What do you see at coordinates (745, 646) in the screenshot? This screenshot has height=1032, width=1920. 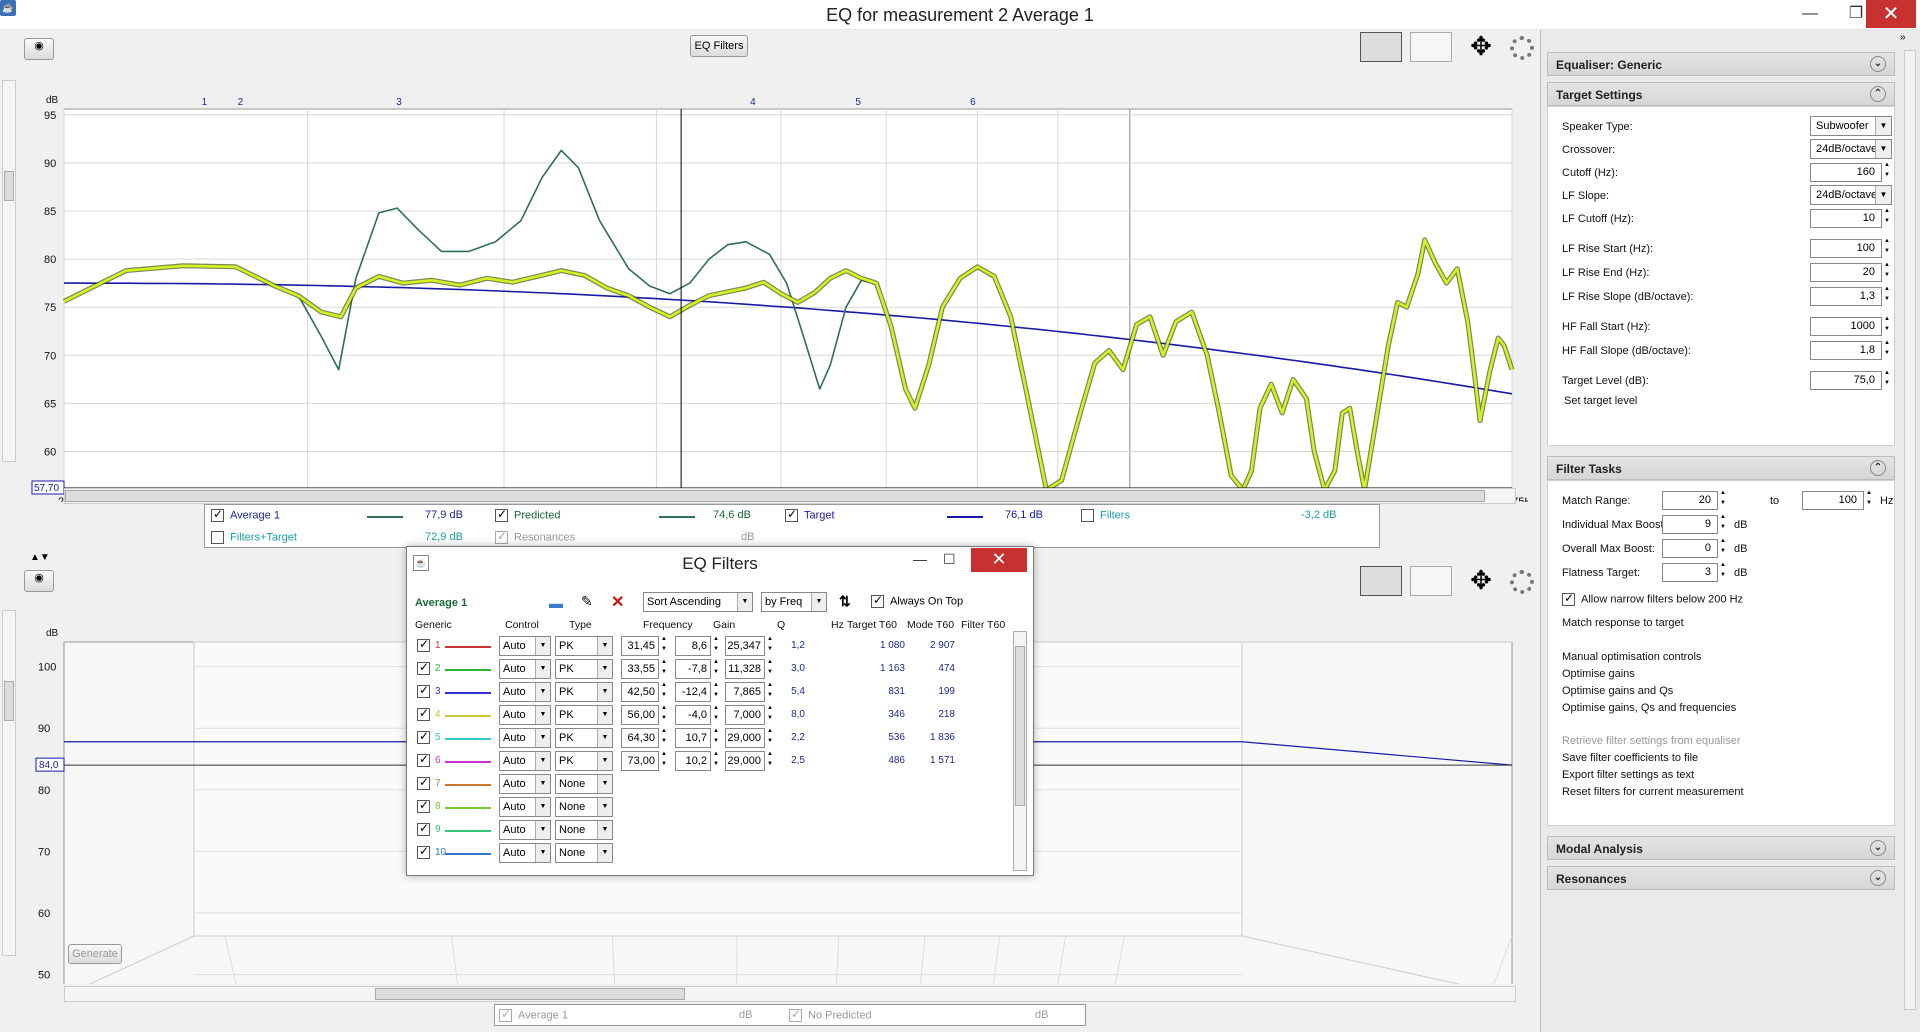 I see `filter-q-field: 25,347` at bounding box center [745, 646].